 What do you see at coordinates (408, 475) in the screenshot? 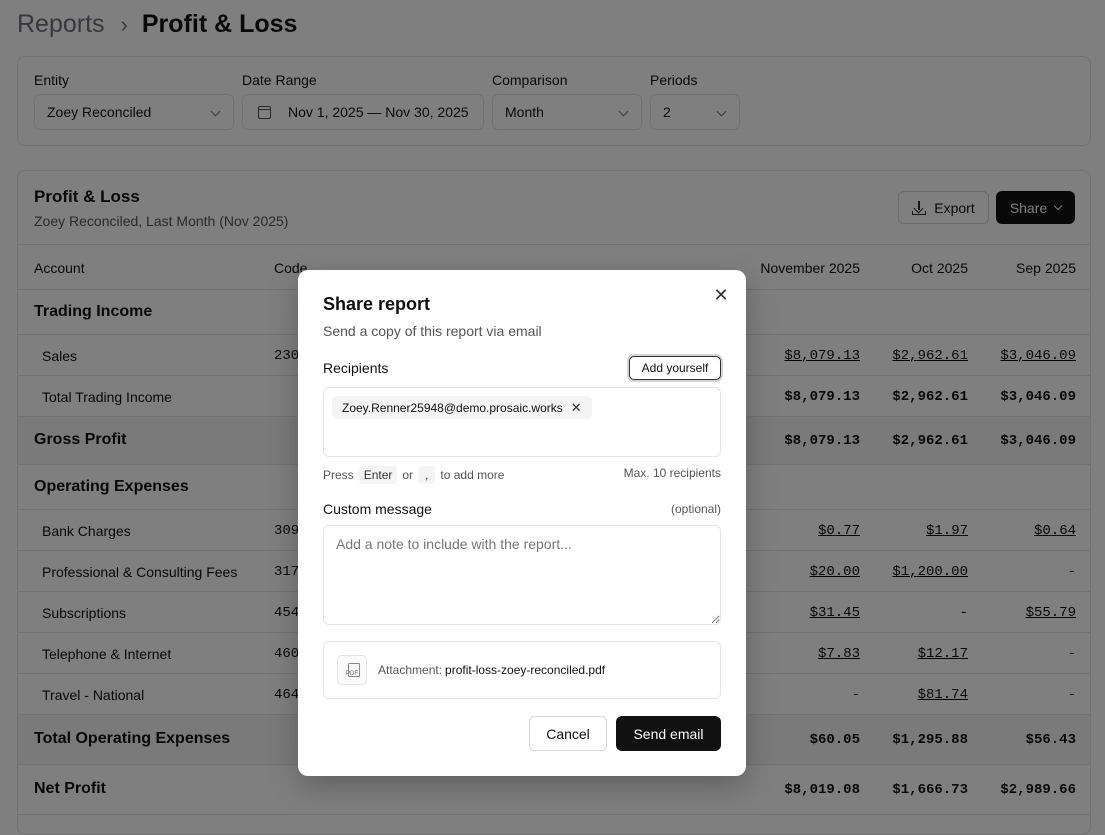
I see `hint-or-text: or` at bounding box center [408, 475].